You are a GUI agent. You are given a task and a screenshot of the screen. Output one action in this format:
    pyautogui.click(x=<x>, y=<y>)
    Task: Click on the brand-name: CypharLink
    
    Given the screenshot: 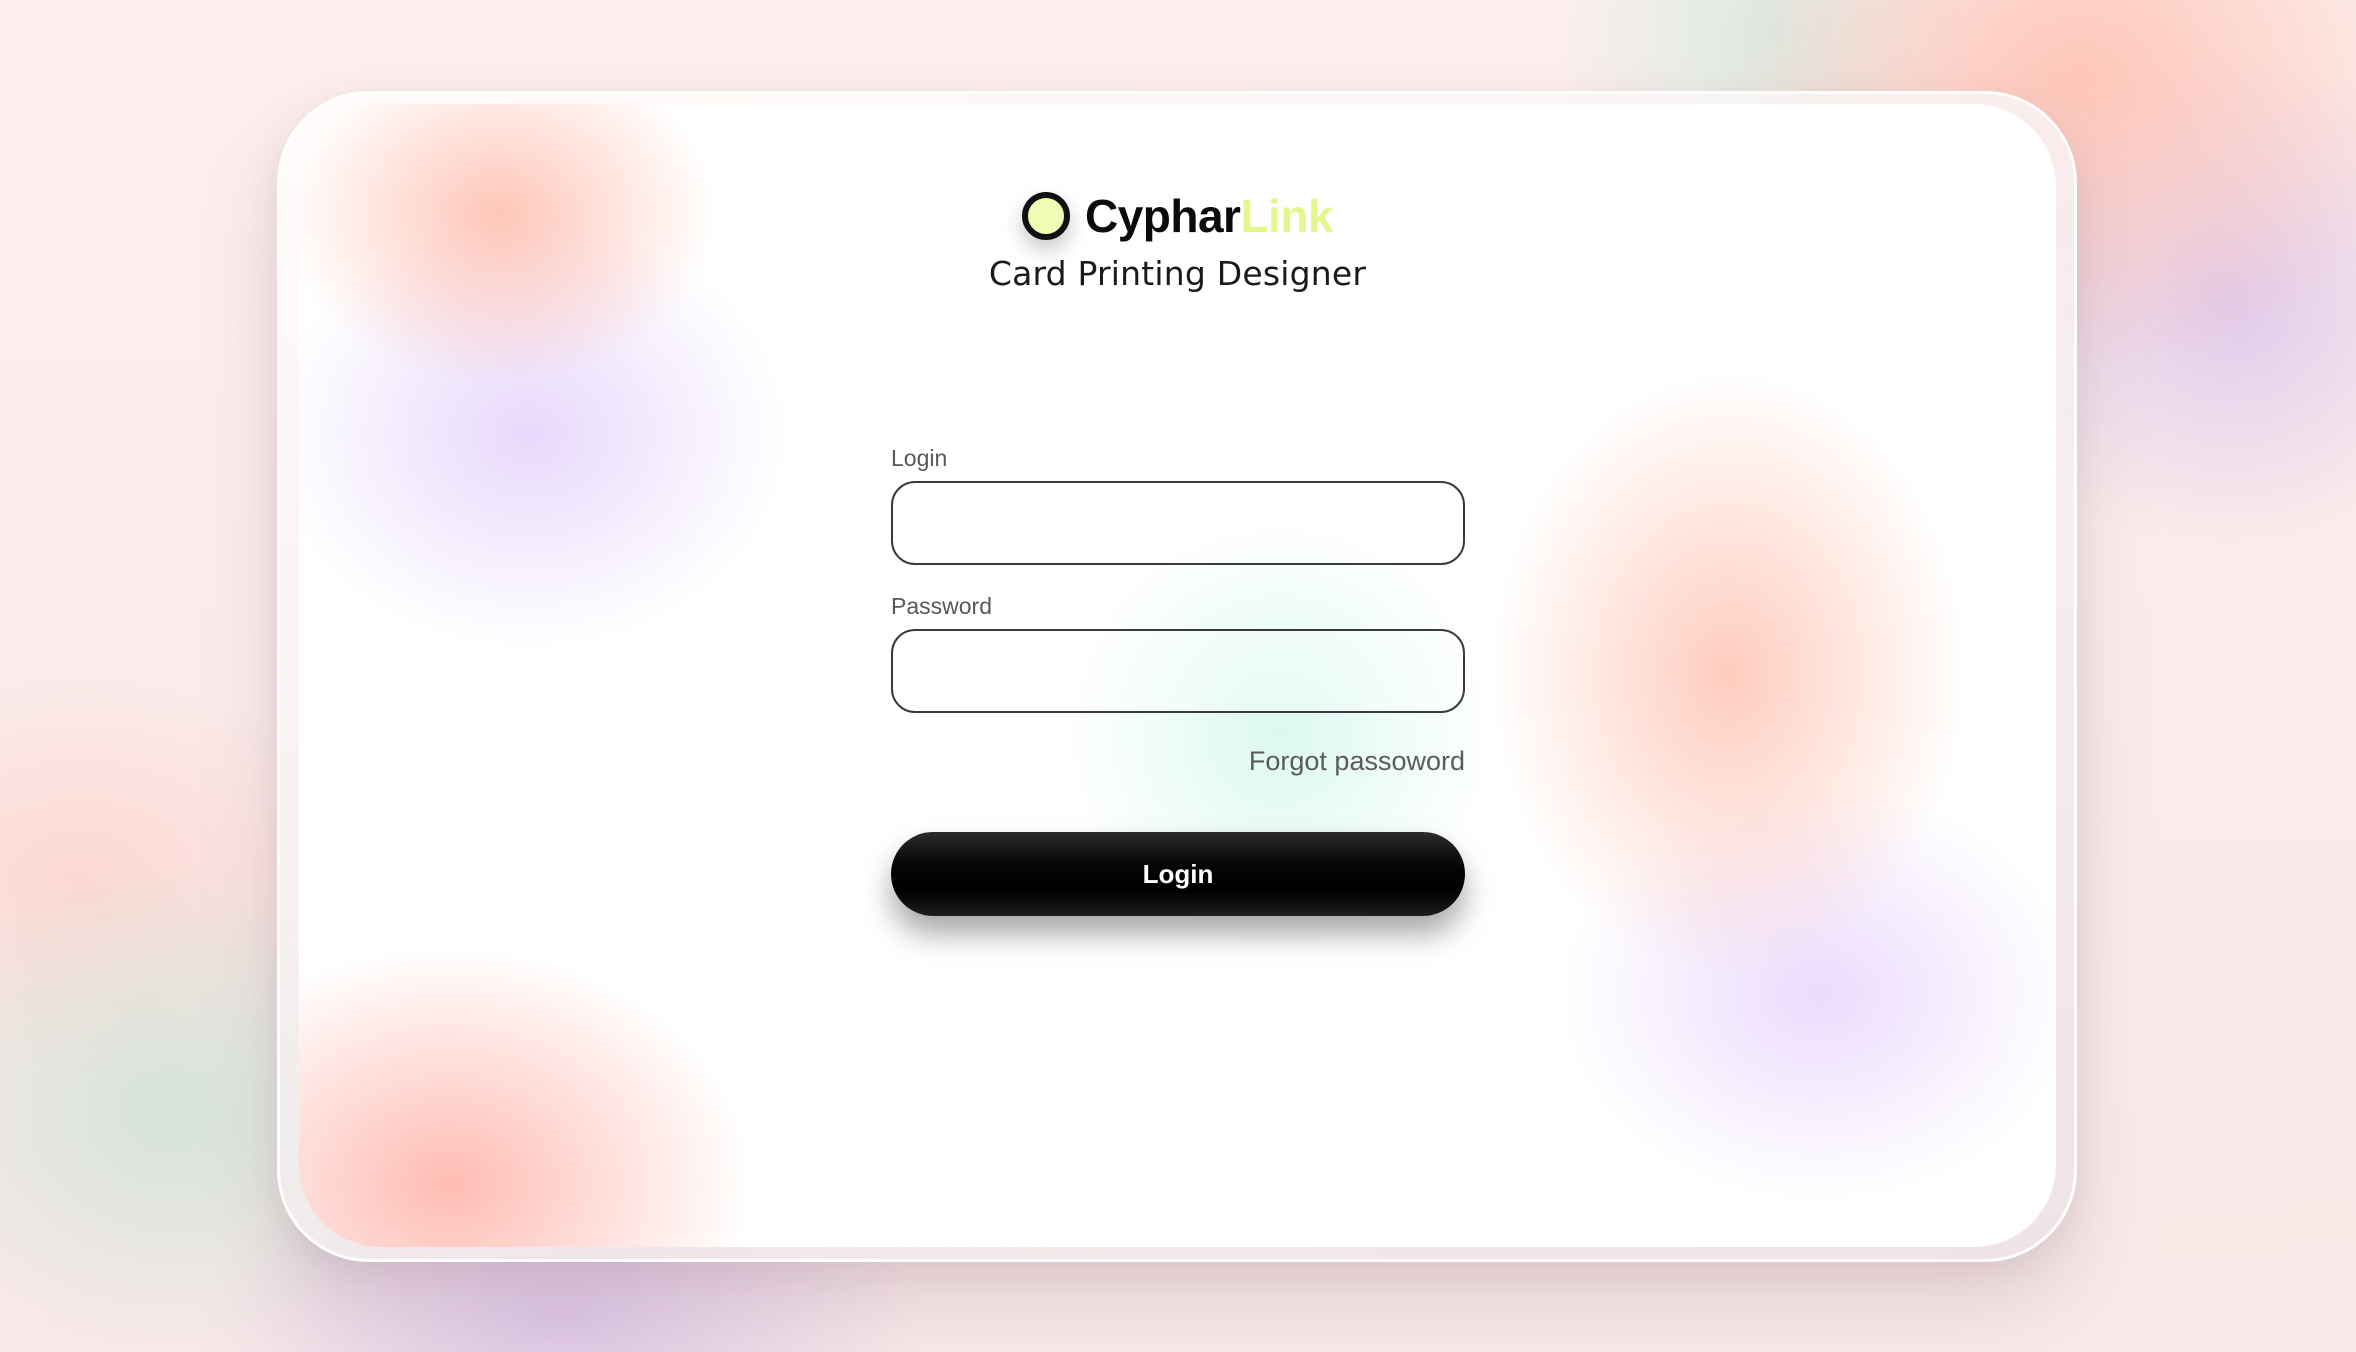 What is the action you would take?
    pyautogui.click(x=1209, y=216)
    